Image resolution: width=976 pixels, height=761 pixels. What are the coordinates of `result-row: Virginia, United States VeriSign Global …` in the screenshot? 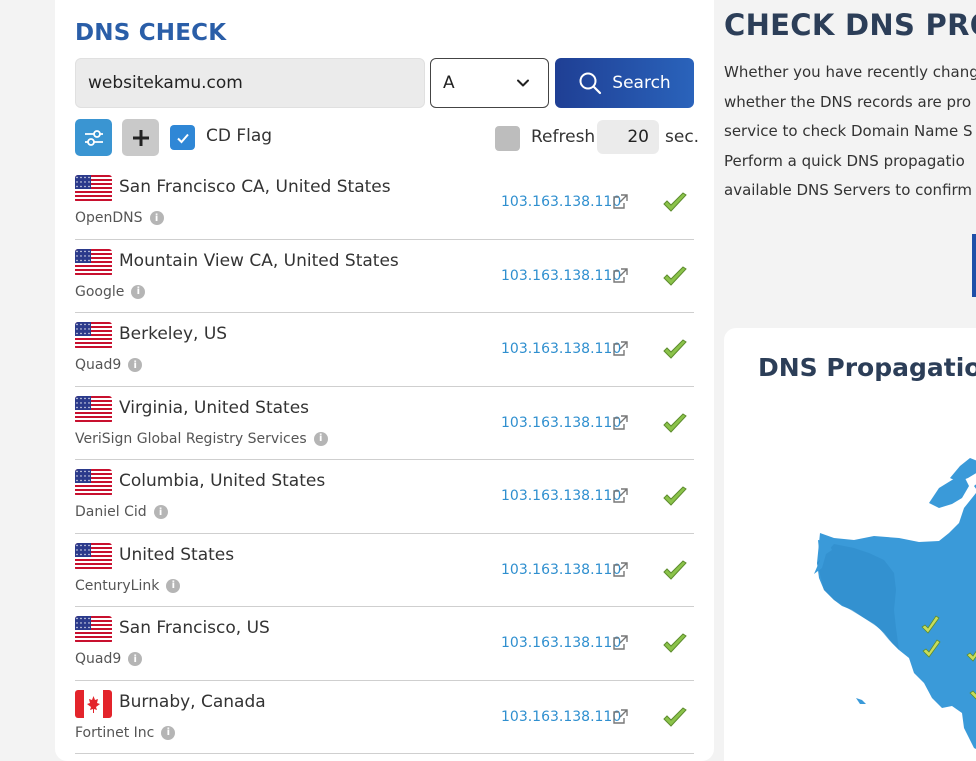 It's located at (384, 423).